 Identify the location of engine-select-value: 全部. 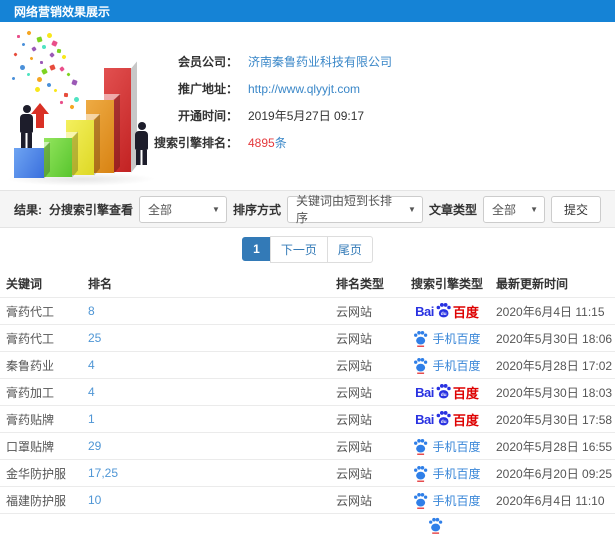
(159, 209).